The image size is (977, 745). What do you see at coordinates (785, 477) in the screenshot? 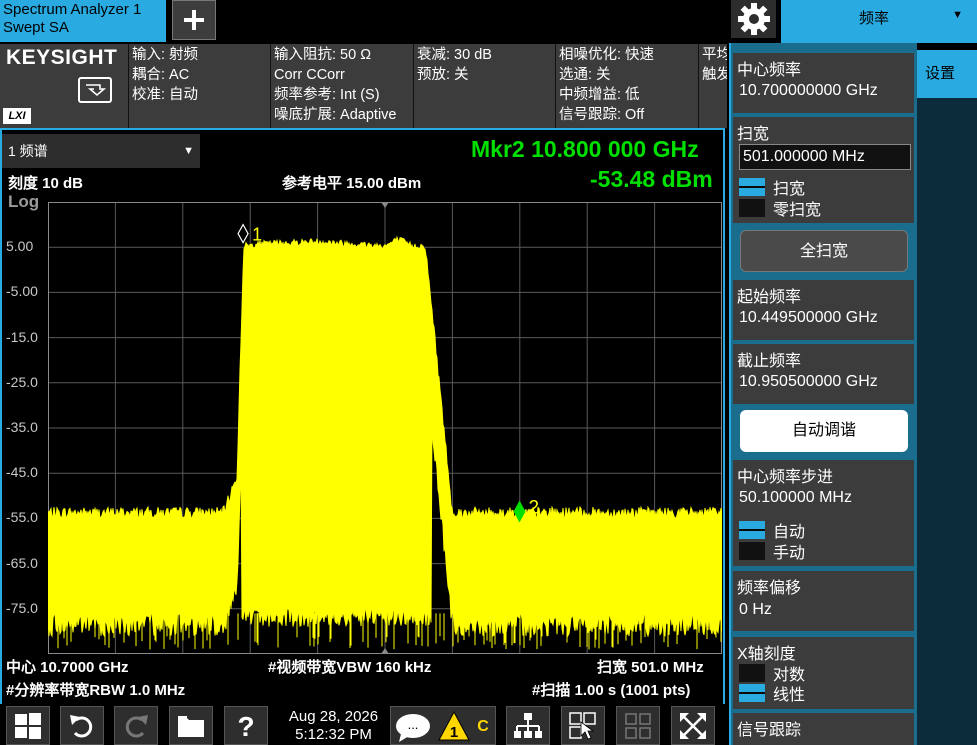
I see `cf-step-title: 中心频率步进` at bounding box center [785, 477].